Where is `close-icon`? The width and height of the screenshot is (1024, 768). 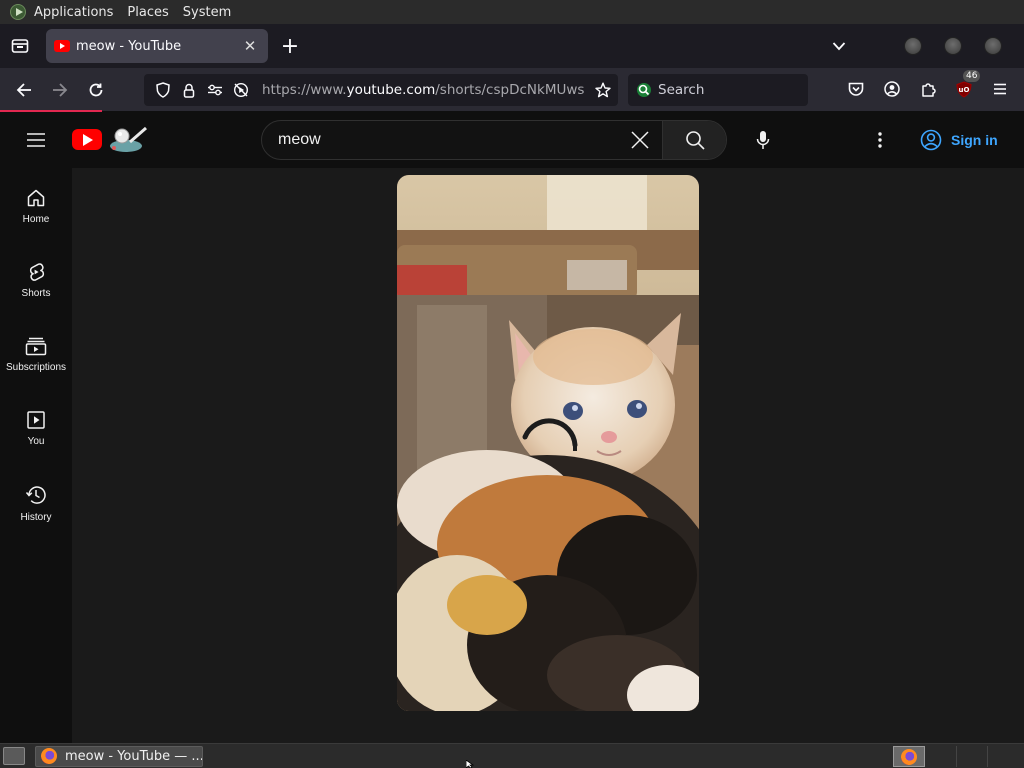 close-icon is located at coordinates (640, 140).